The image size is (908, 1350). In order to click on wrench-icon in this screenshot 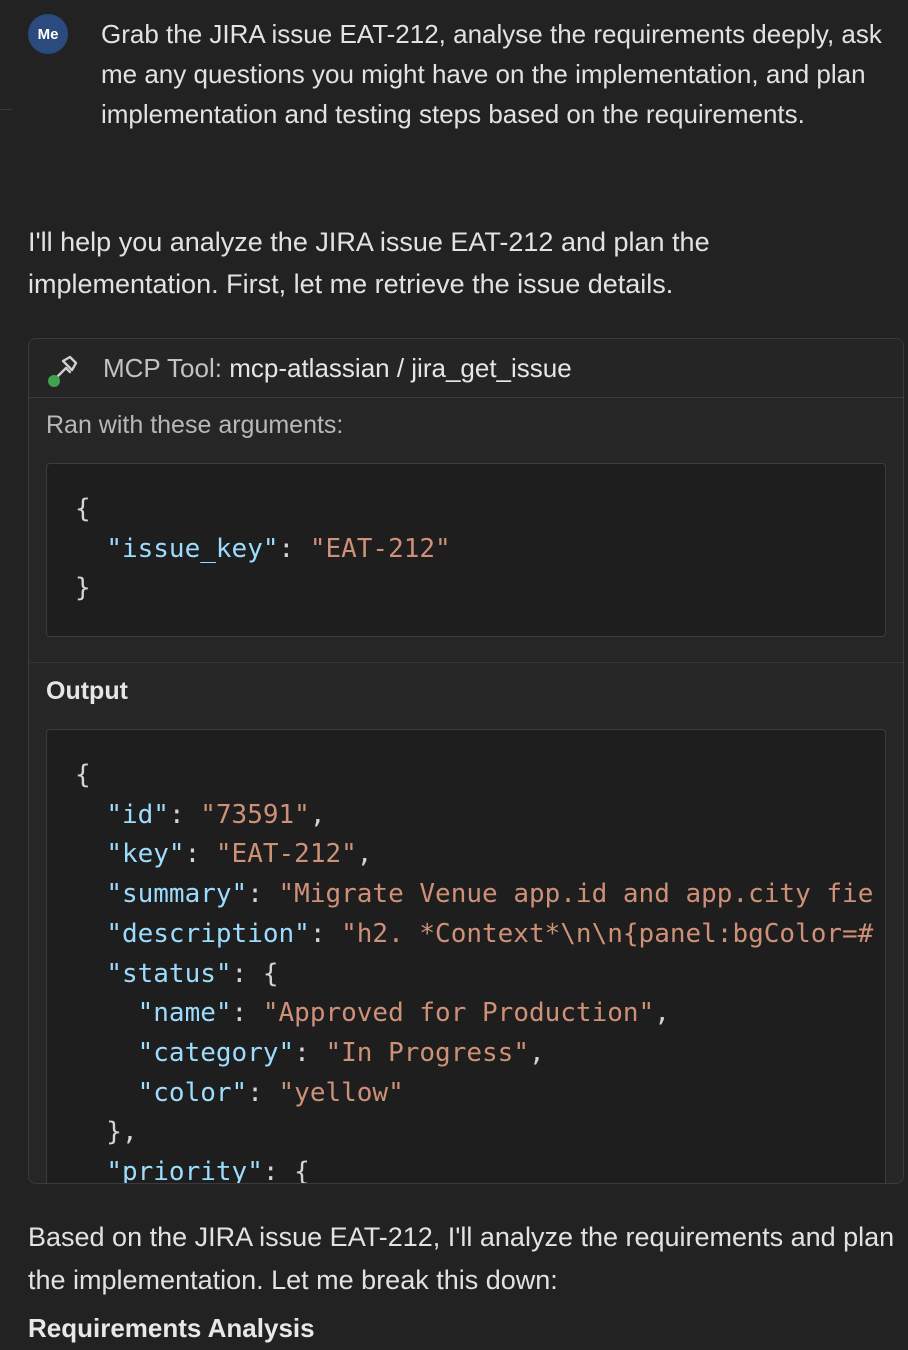, I will do `click(62, 371)`.